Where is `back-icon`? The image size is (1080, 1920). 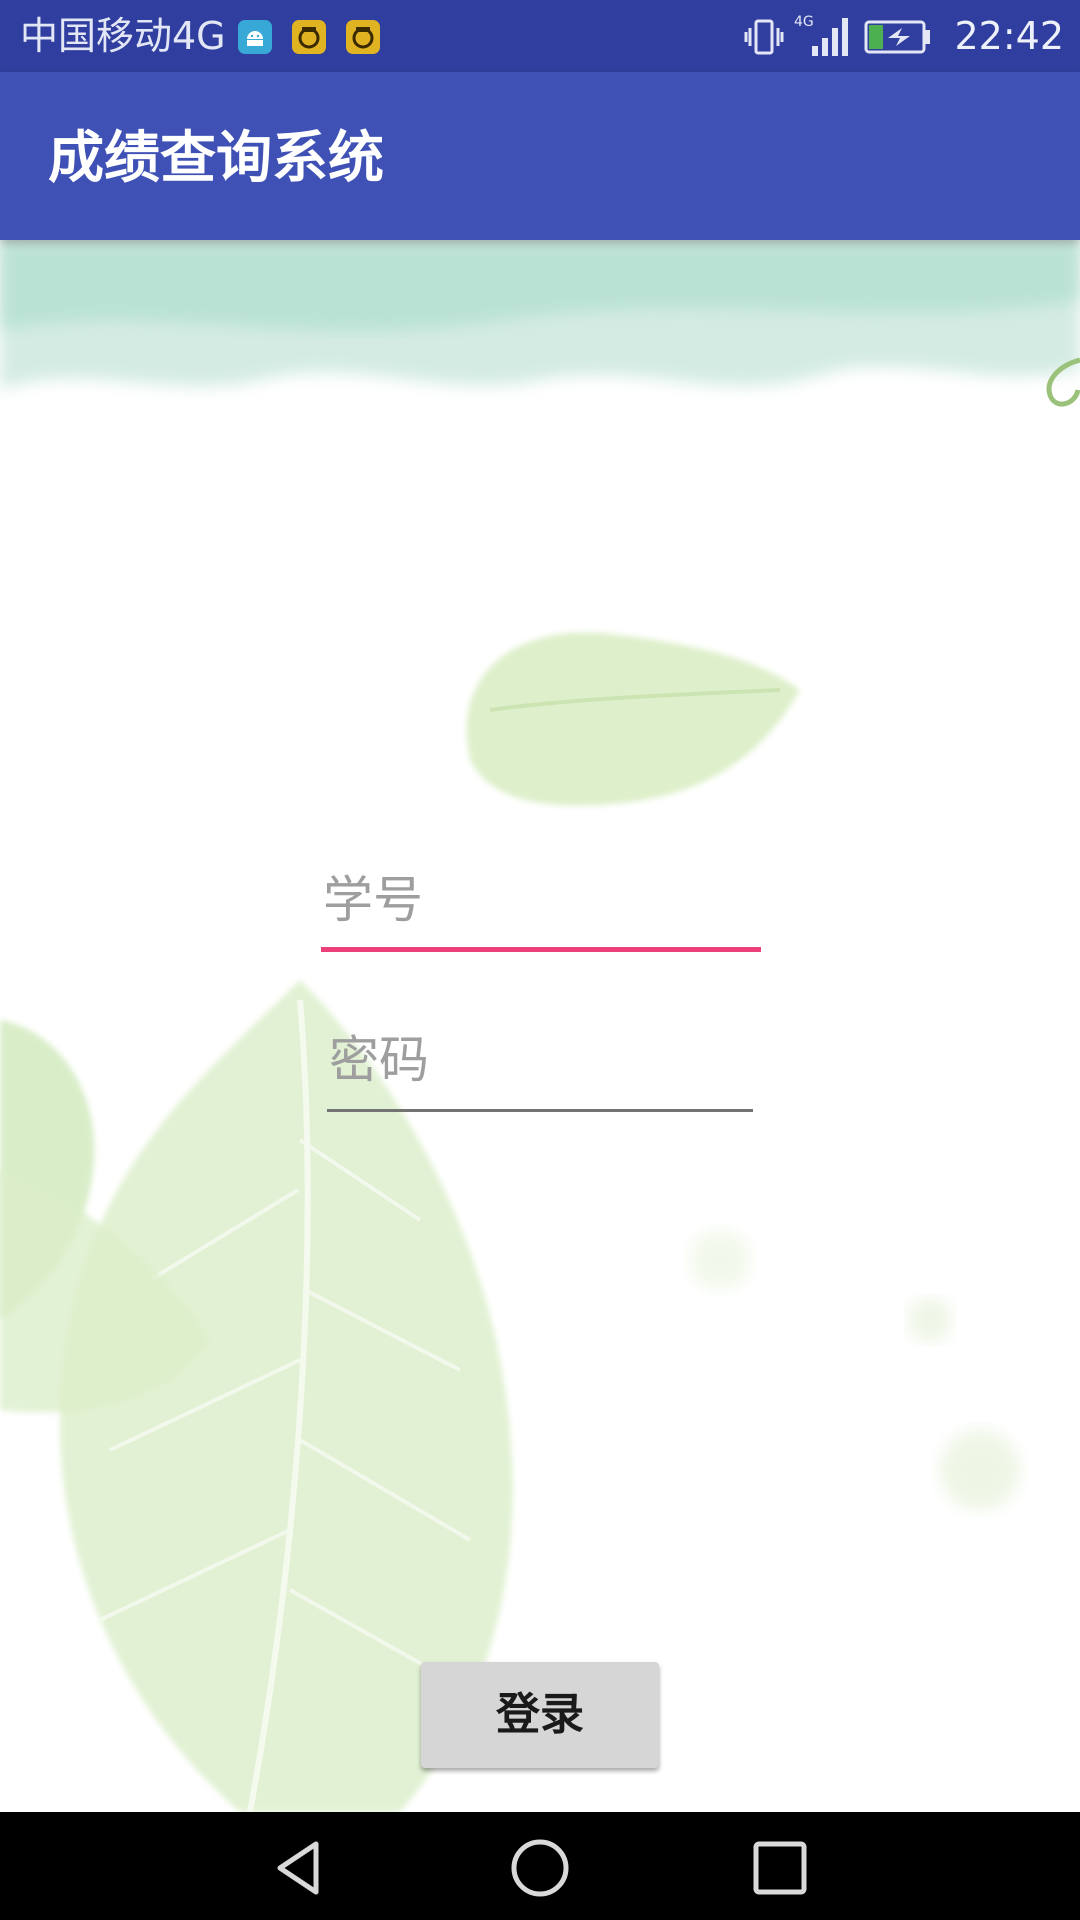
back-icon is located at coordinates (300, 1868).